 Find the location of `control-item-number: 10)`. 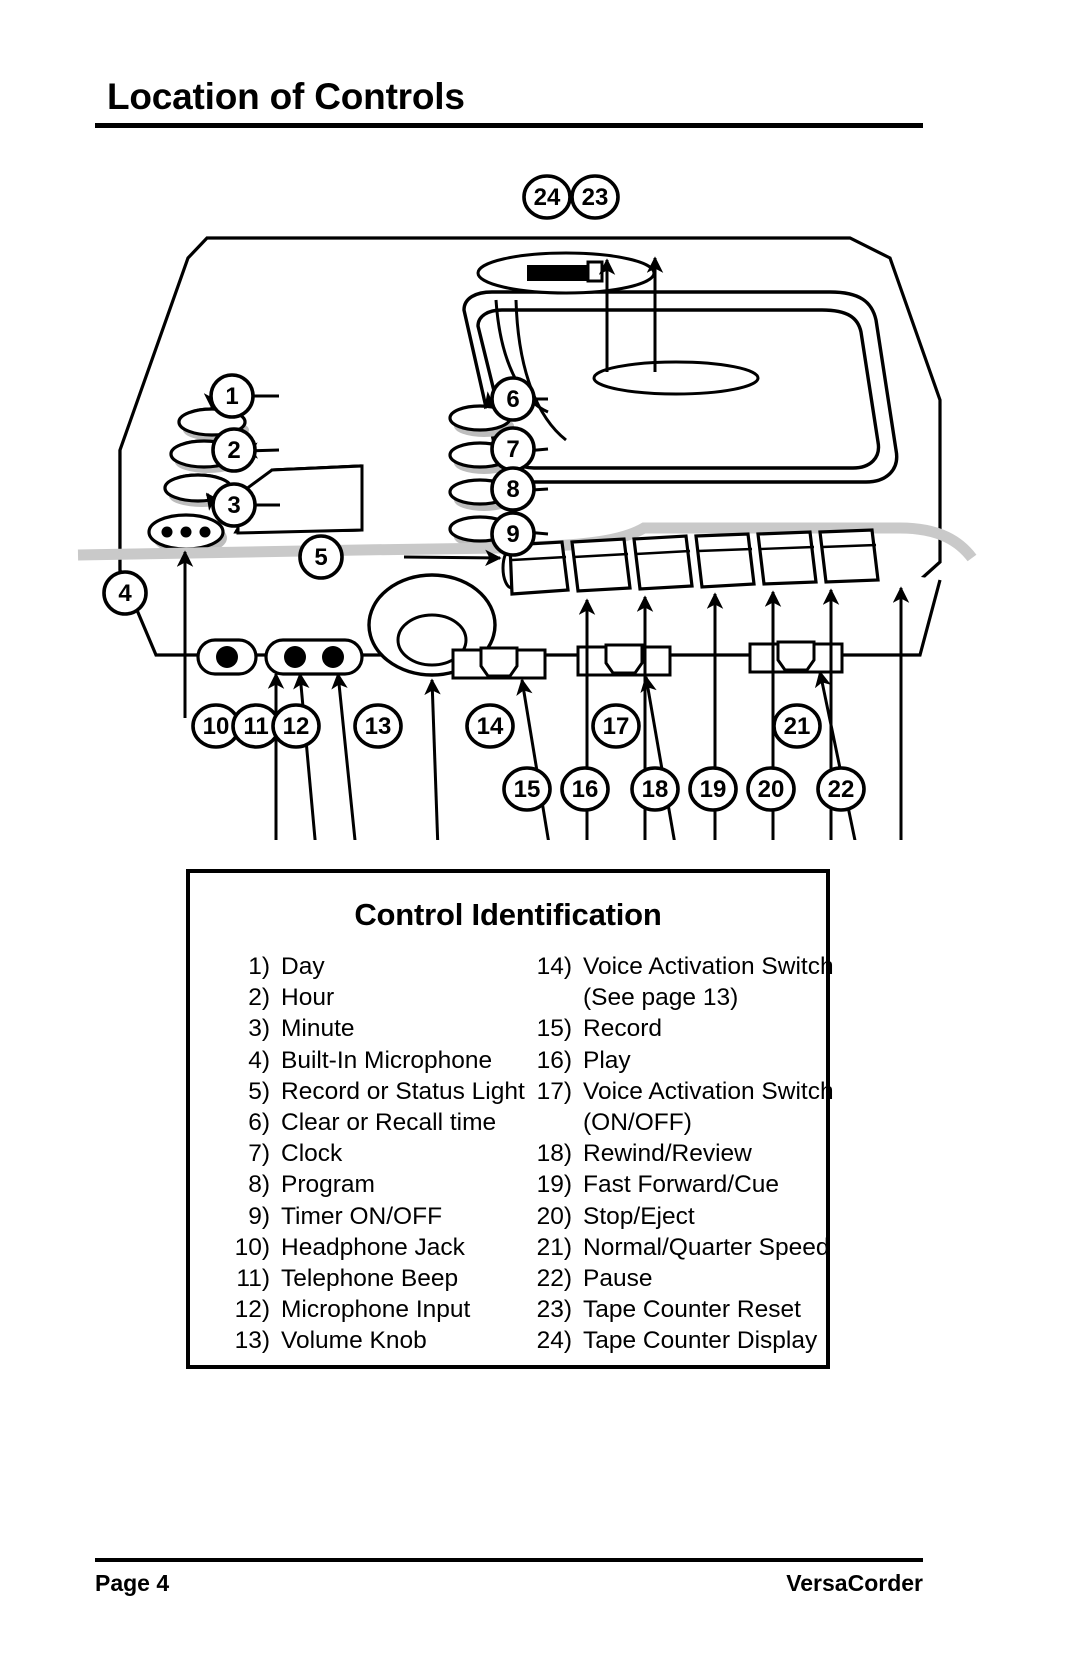

control-item-number: 10) is located at coordinates (252, 1247).